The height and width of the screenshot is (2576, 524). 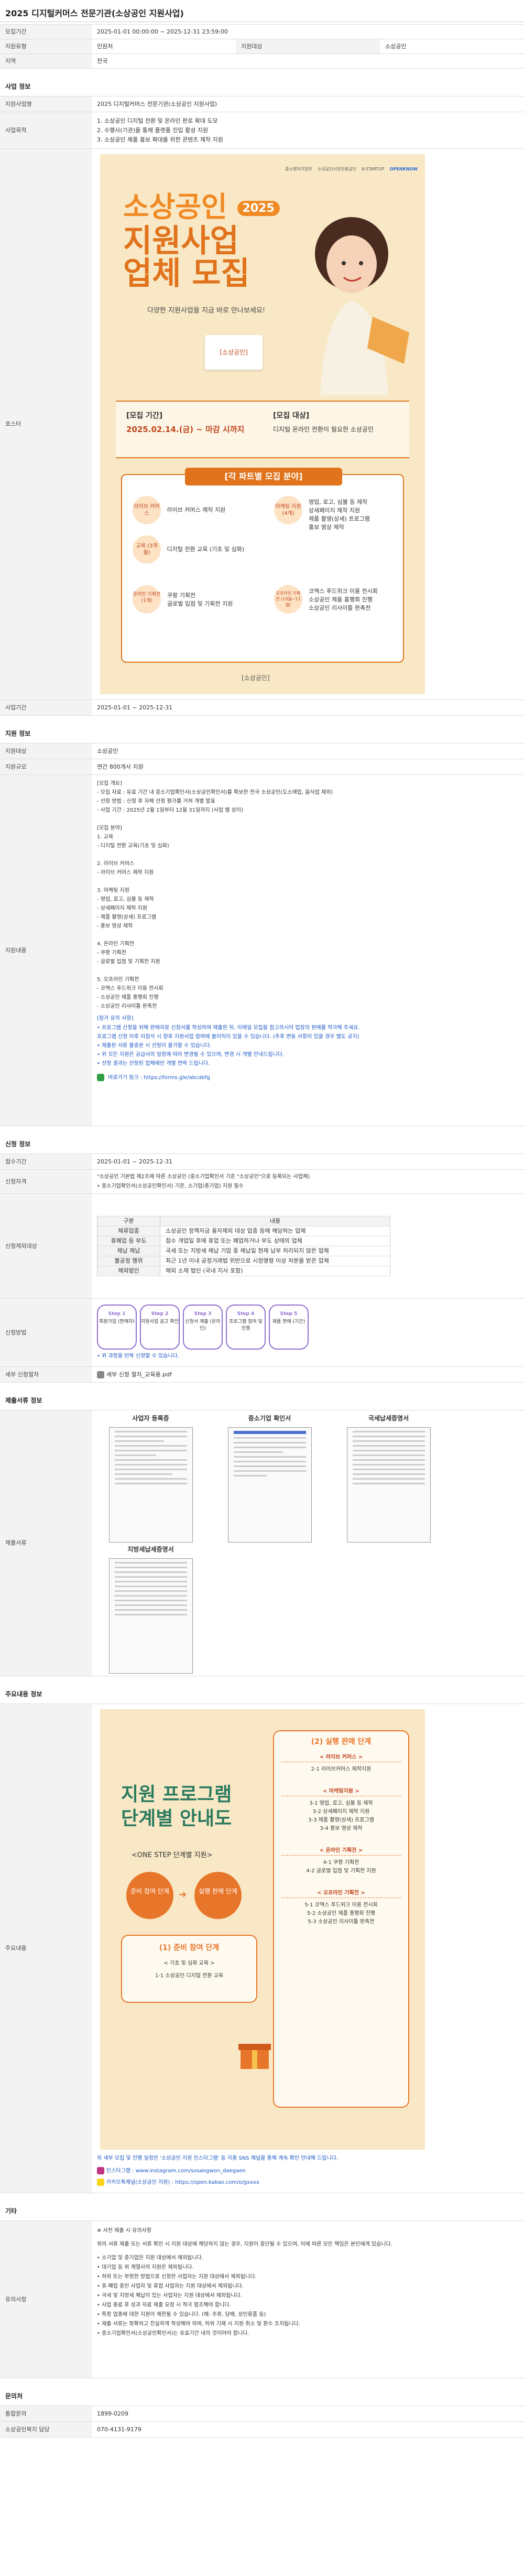 What do you see at coordinates (126, 899) in the screenshot?
I see `detail-line: - 영업, 로고, 심볼 등 제작` at bounding box center [126, 899].